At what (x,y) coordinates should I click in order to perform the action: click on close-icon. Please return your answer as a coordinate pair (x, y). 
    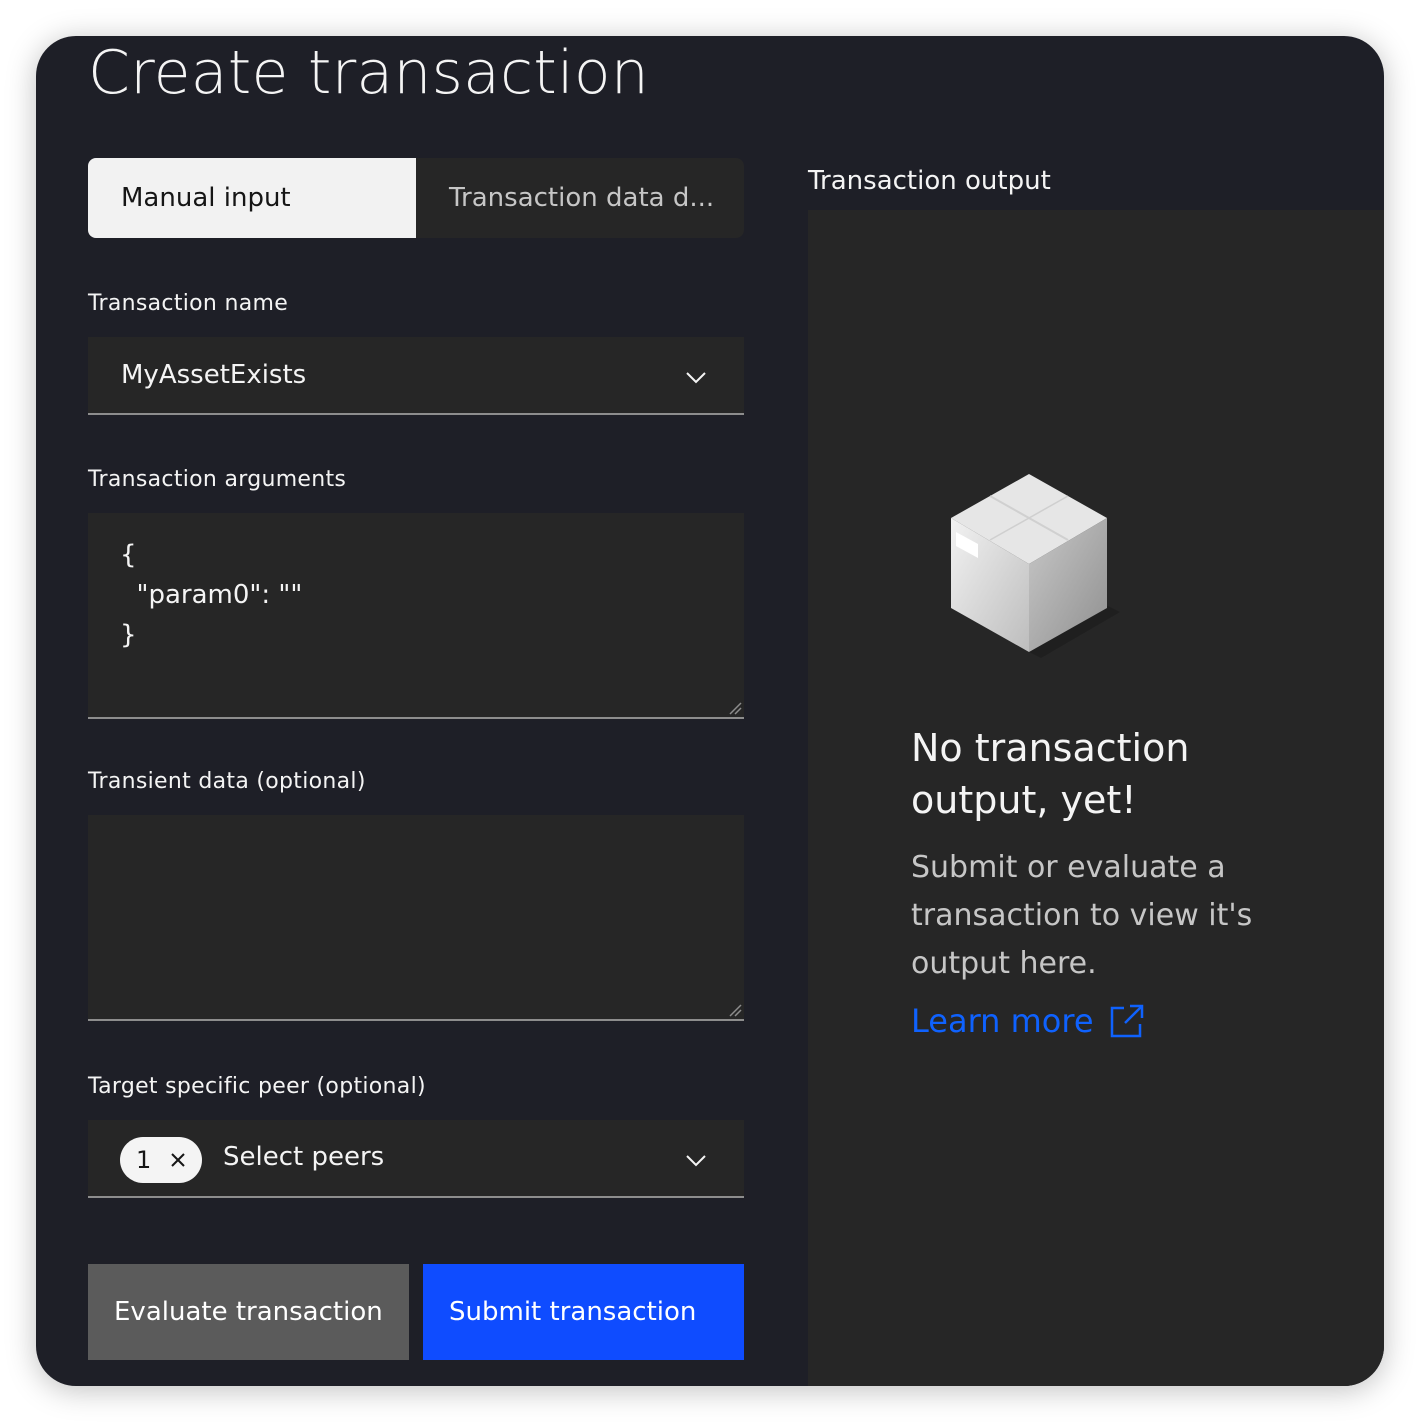
    Looking at the image, I should click on (178, 1160).